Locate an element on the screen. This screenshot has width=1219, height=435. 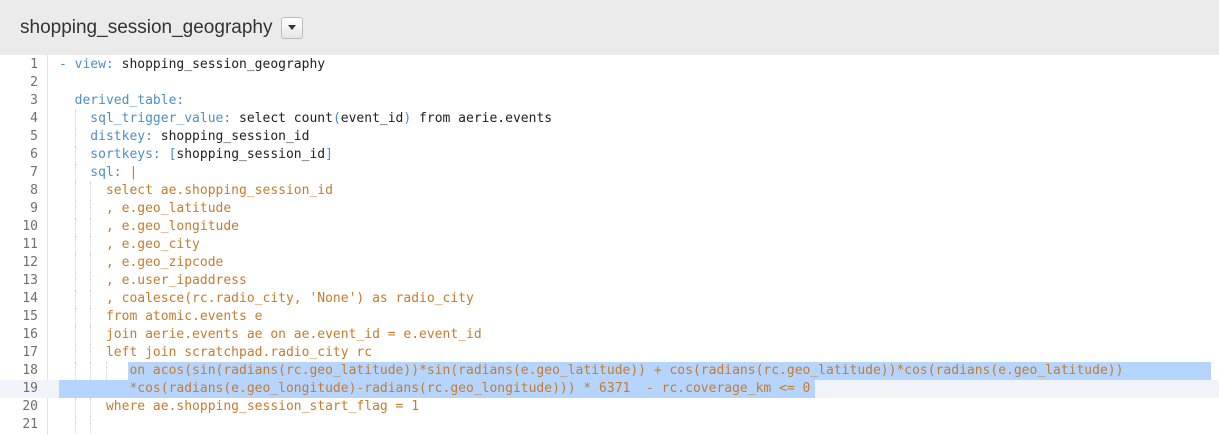
line-number: 10 is located at coordinates (30, 226).